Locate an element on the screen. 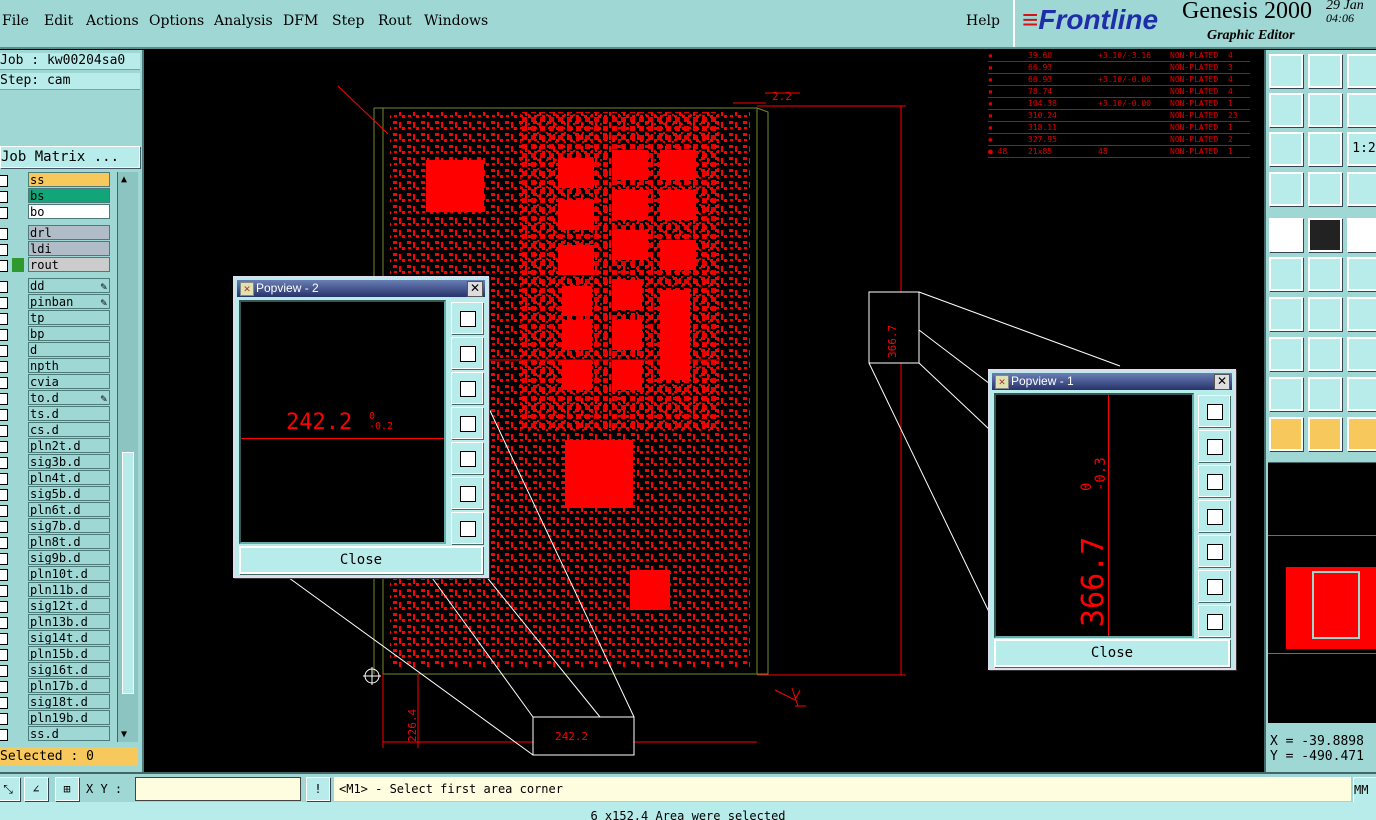  layer-name: pinban ✎ is located at coordinates (69, 301).